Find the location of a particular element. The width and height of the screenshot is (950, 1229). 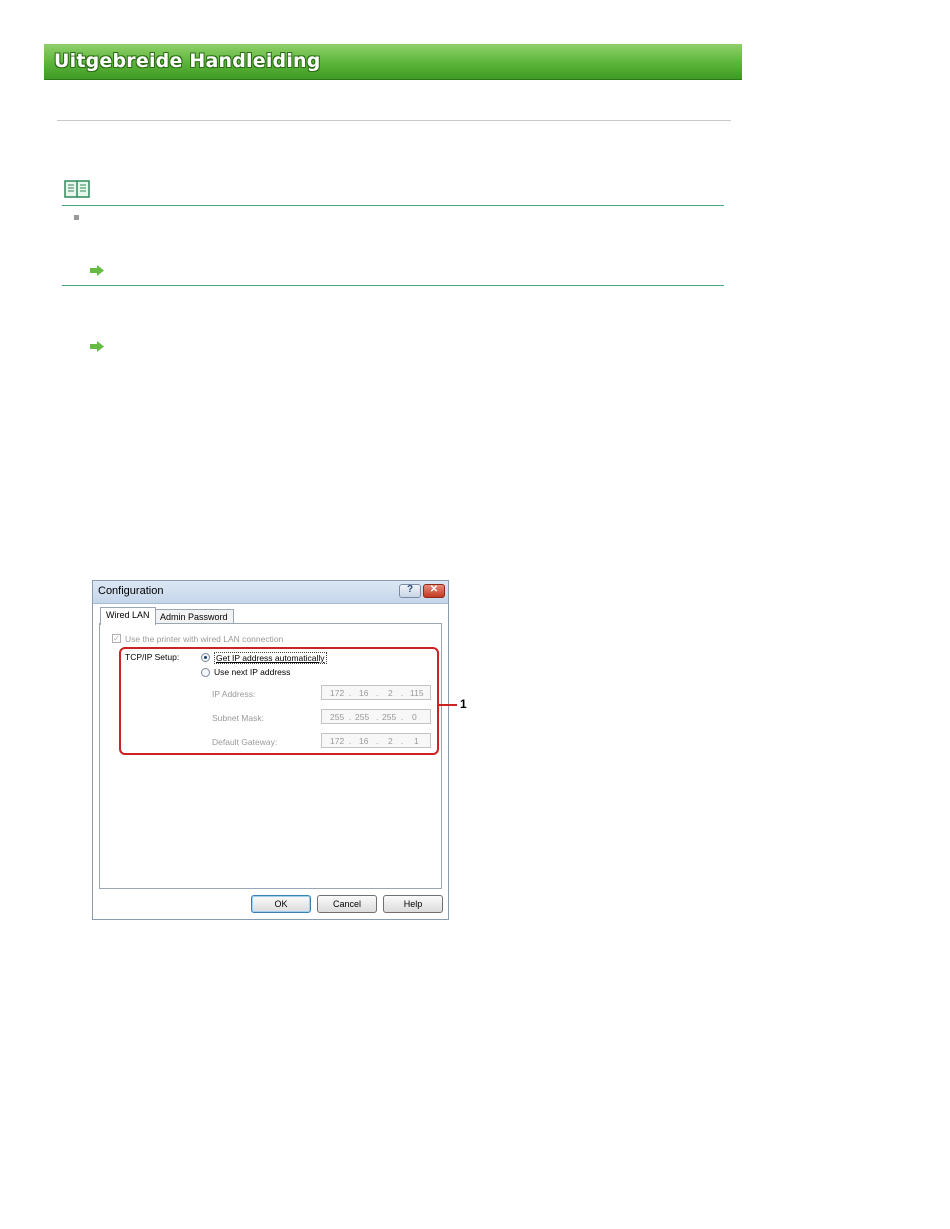

page-title: Uitgebreide Handleiding is located at coordinates (187, 61).